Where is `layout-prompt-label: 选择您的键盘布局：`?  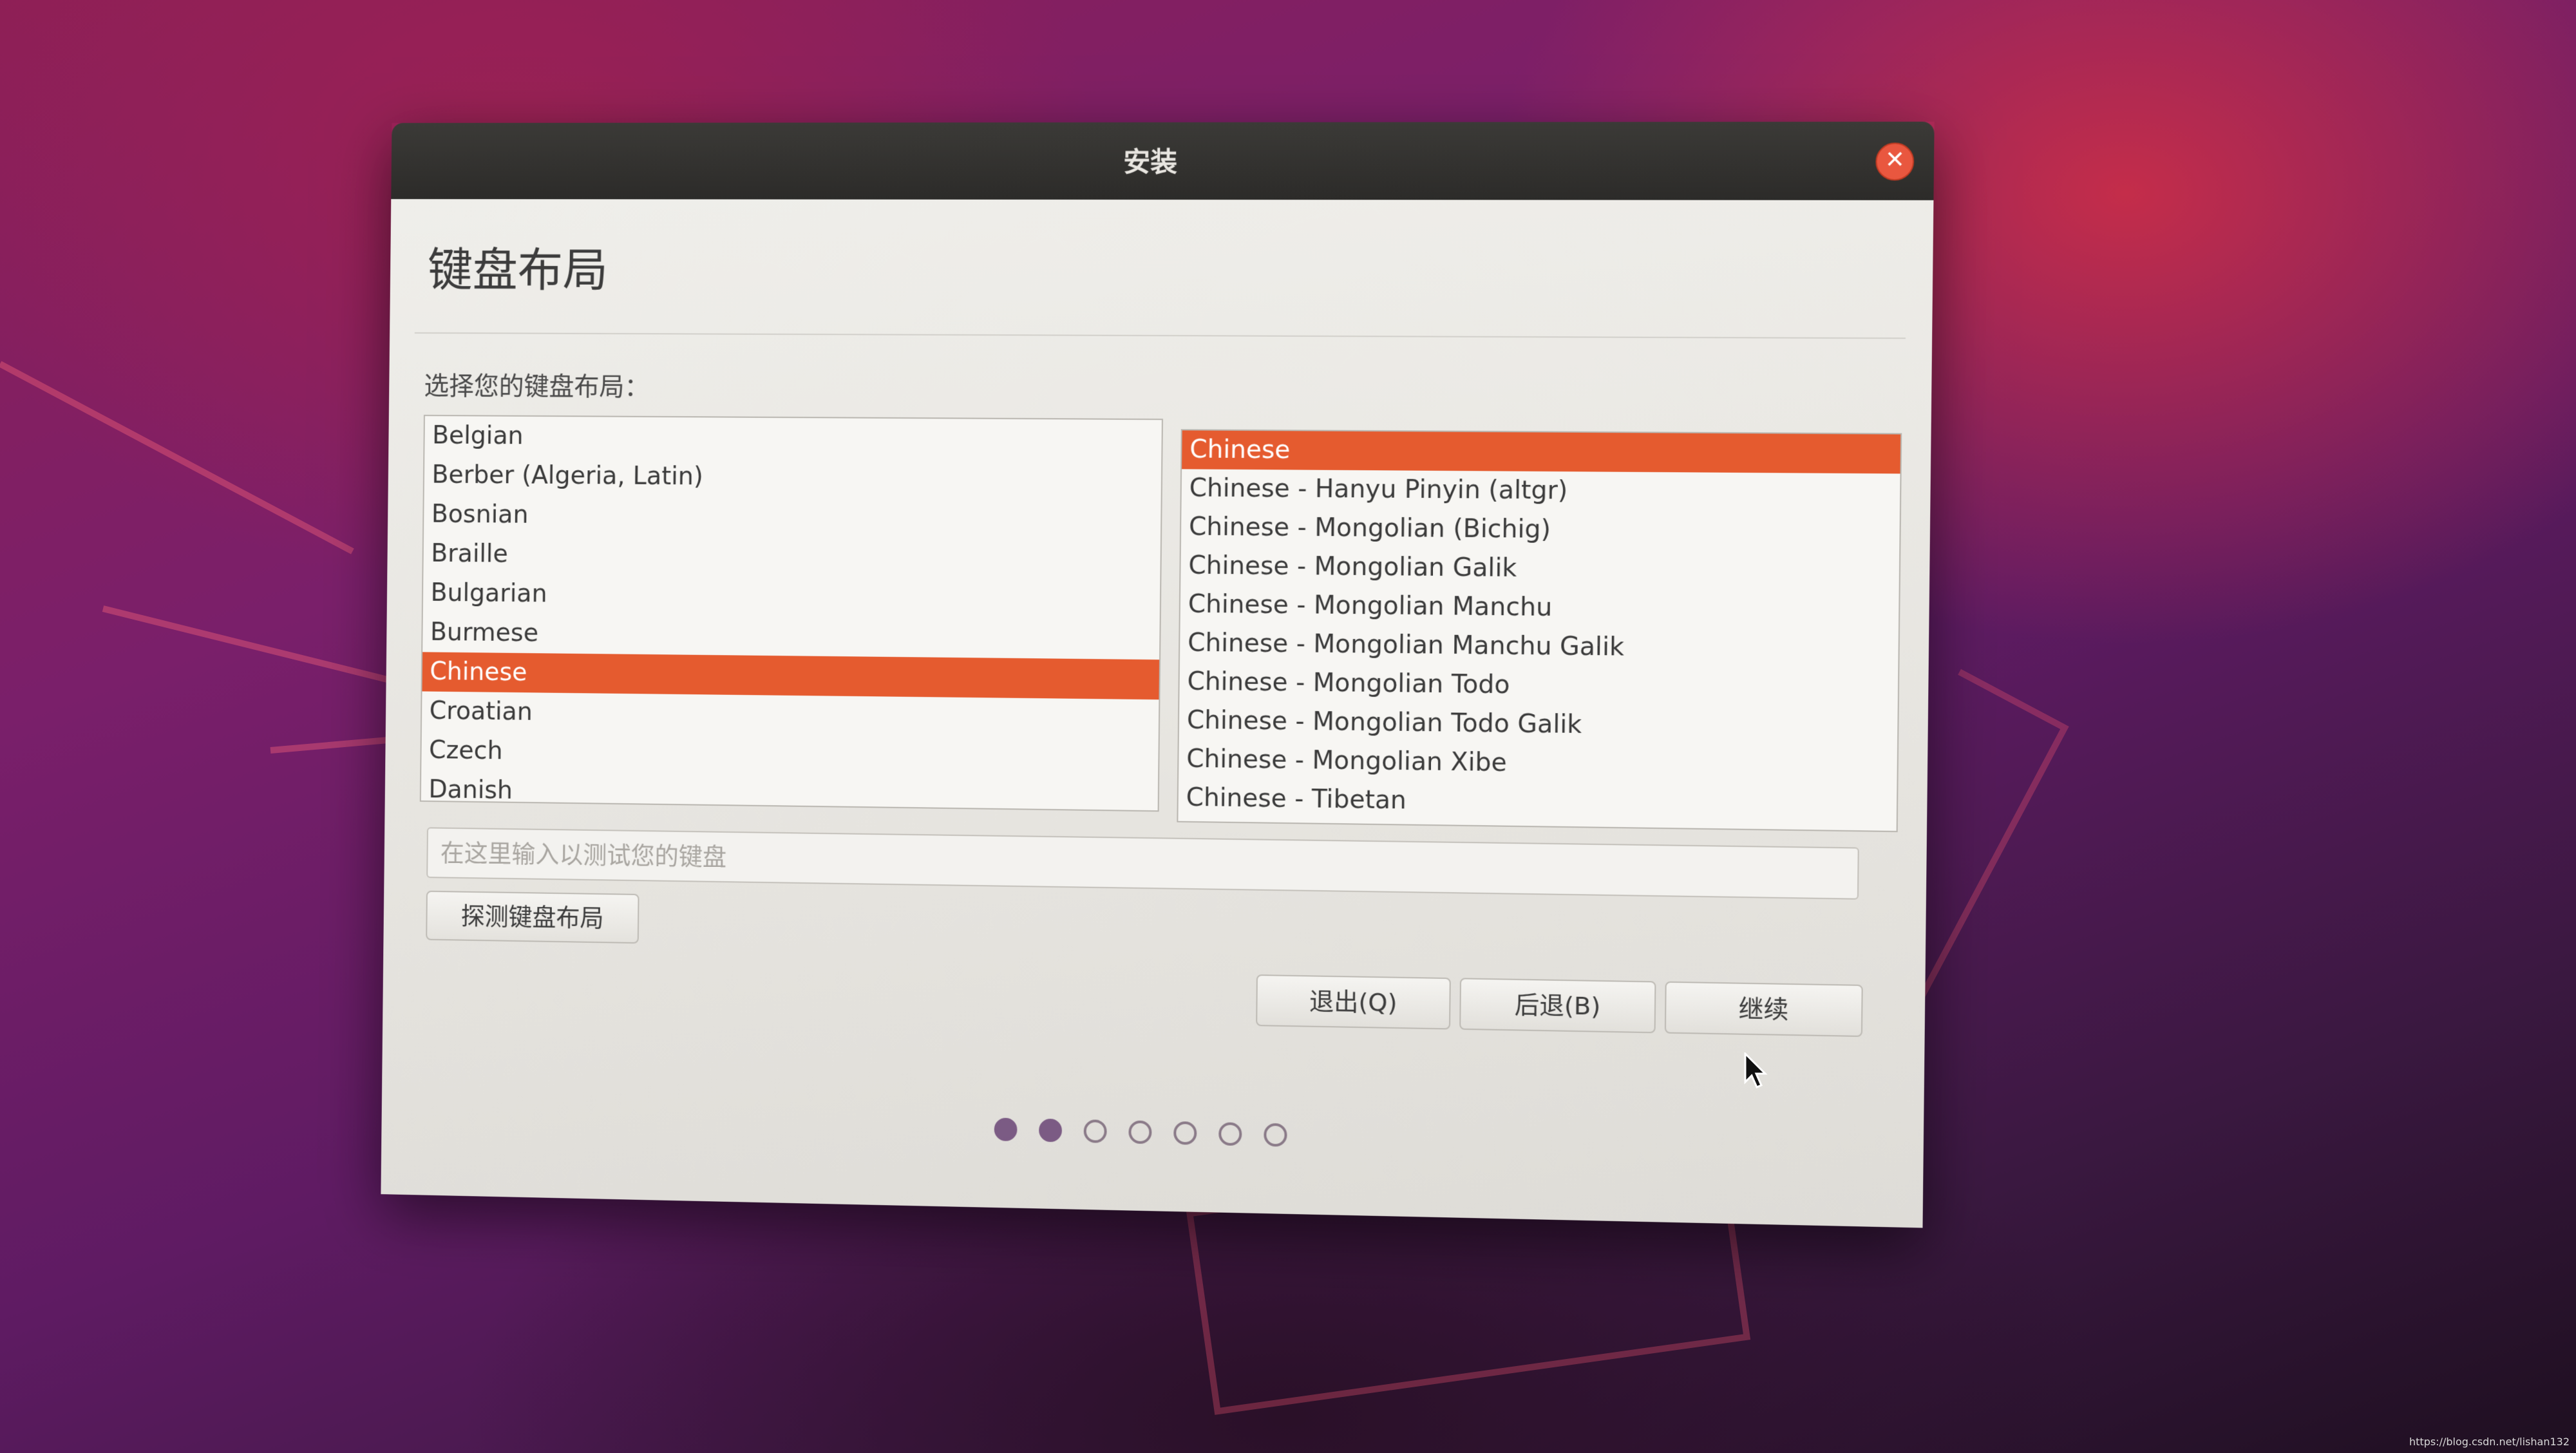
layout-prompt-label: 选择您的键盘布局： is located at coordinates (537, 387).